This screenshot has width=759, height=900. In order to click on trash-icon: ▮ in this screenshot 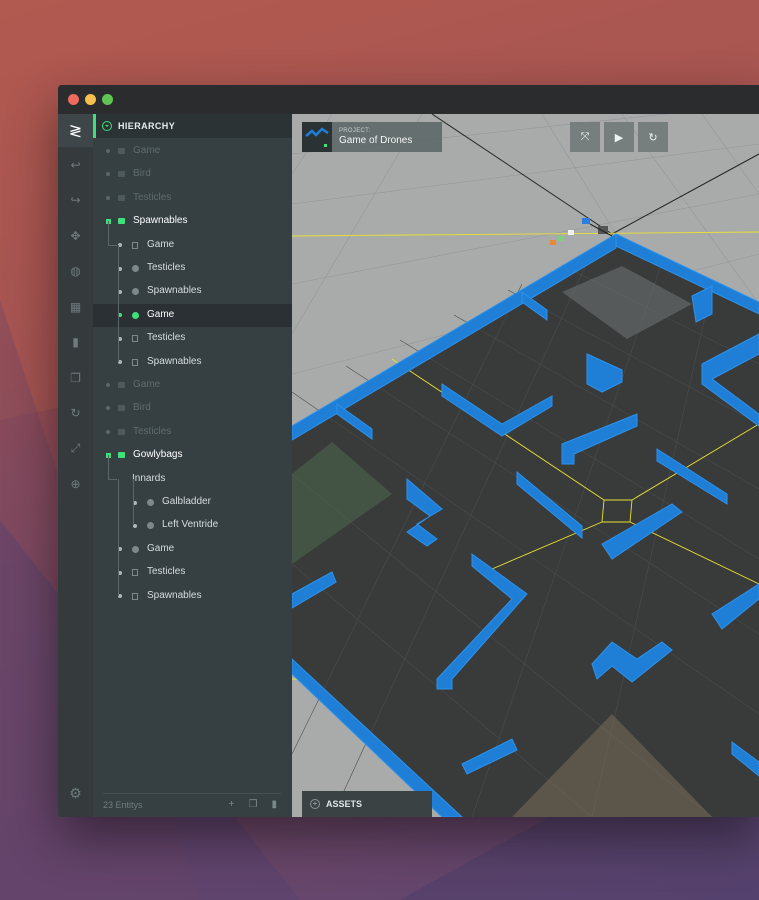, I will do `click(75, 343)`.